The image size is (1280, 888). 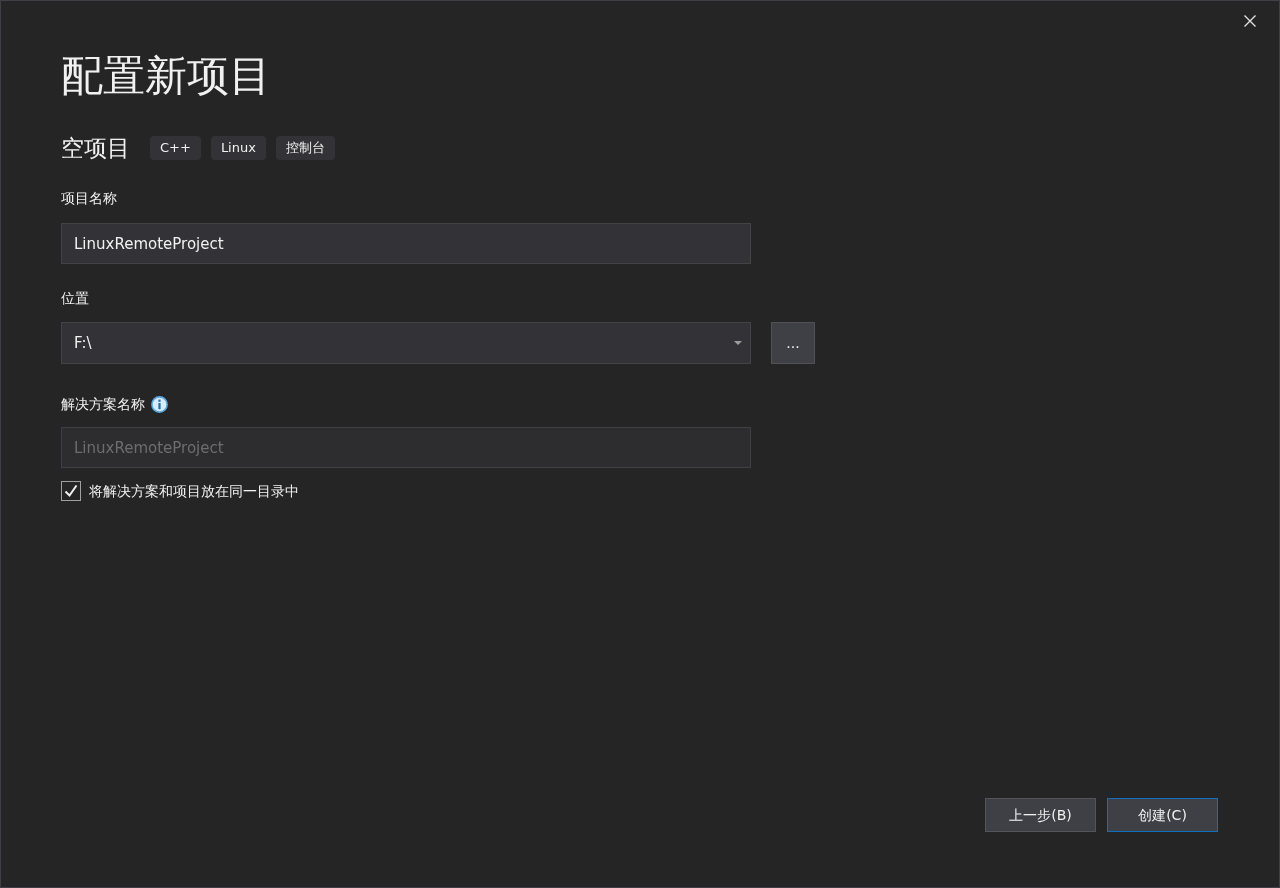 I want to click on checkbox-label: 将解决方案和项目放在同一目录中, so click(x=194, y=491).